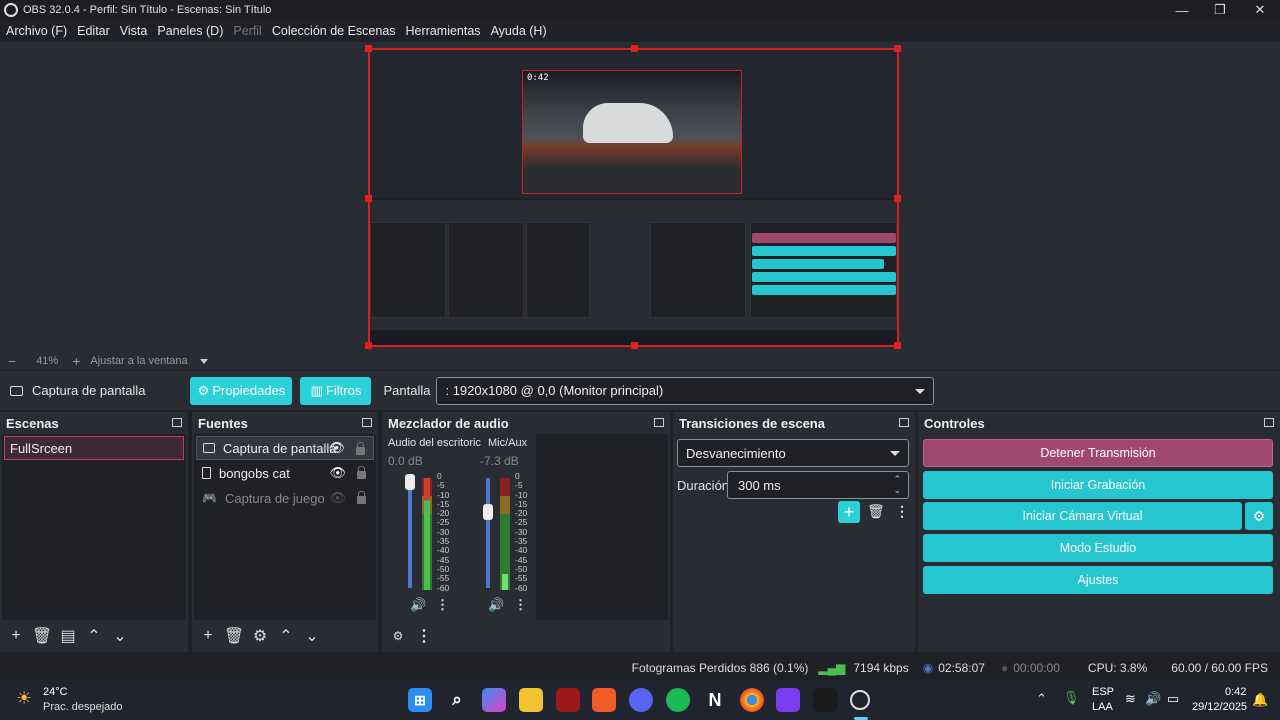 The height and width of the screenshot is (720, 1280). Describe the element at coordinates (208, 636) in the screenshot. I see `add-source-icon: +` at that location.